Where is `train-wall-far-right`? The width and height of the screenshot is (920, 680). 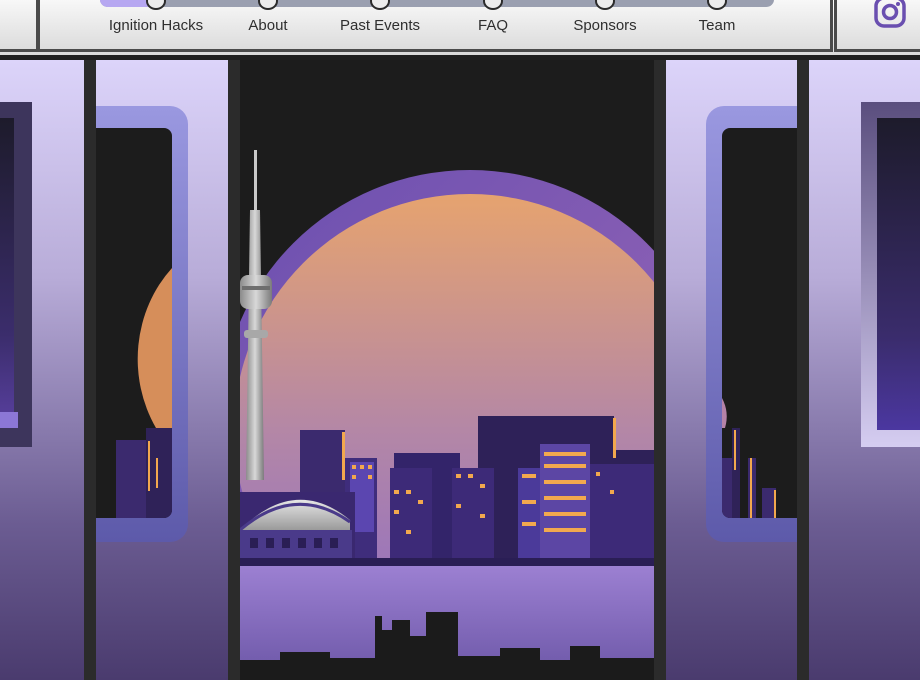
train-wall-far-right is located at coordinates (864, 370).